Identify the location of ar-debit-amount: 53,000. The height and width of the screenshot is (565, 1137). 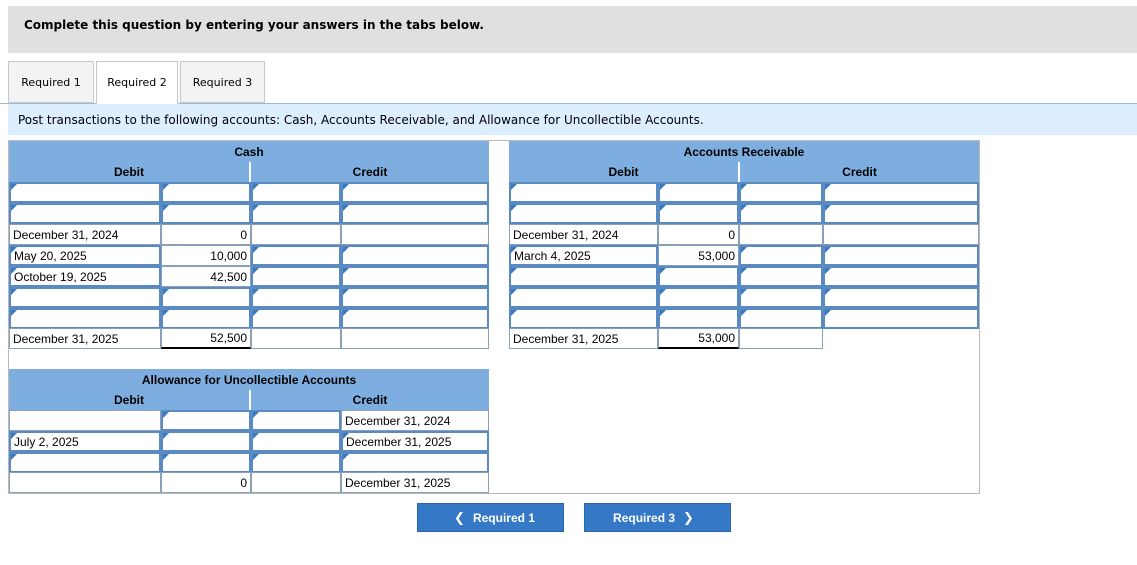
(698, 255).